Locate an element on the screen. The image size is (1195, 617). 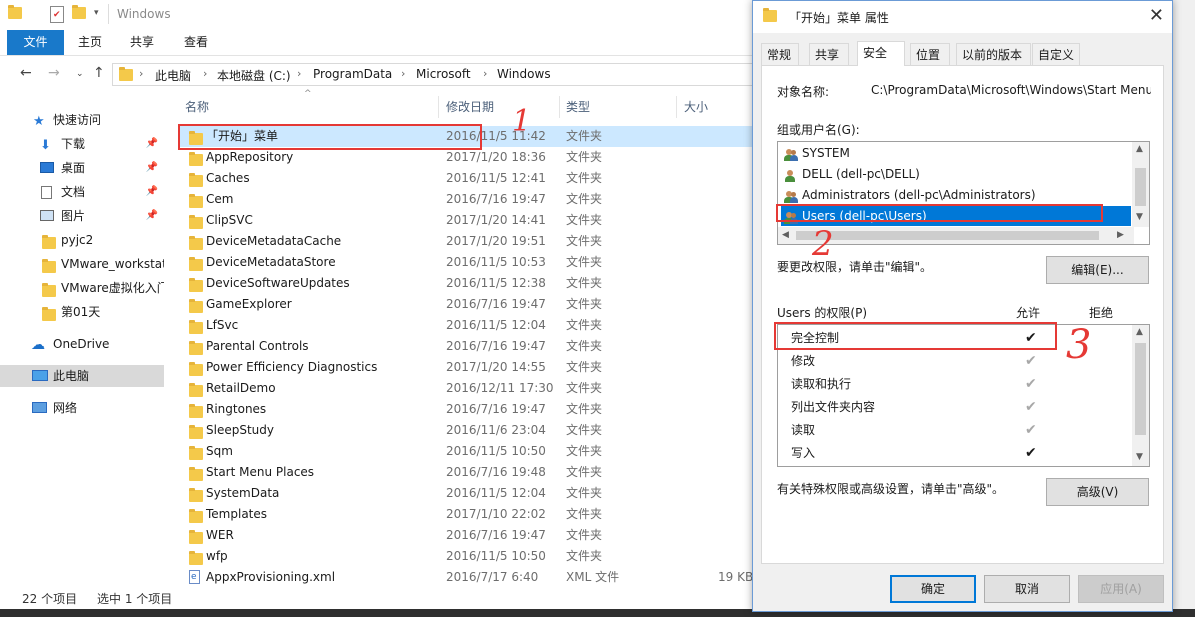
tab-previous-versions: 以前的版本 is located at coordinates (993, 54).